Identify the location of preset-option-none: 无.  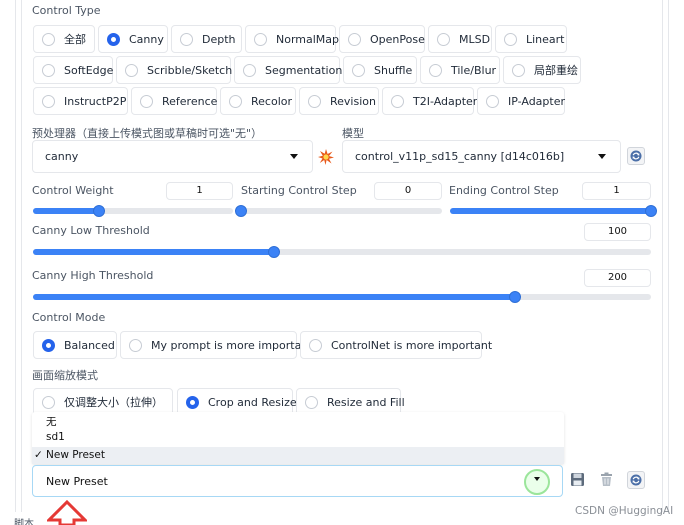
(51, 421).